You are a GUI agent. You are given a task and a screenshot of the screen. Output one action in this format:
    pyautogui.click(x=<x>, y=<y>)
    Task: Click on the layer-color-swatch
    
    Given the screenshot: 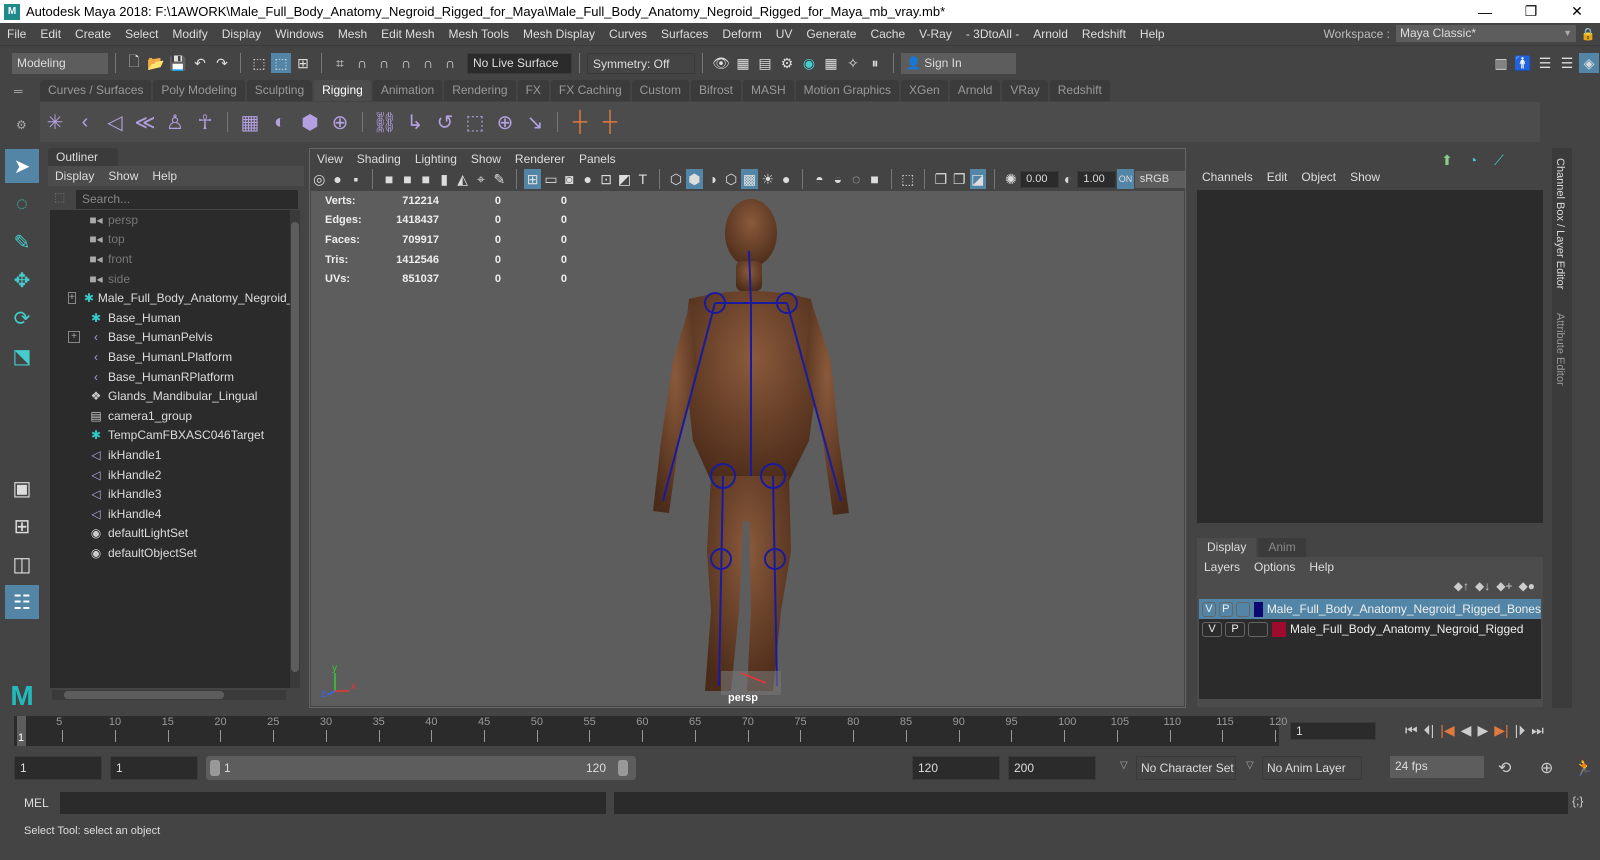 What is the action you would take?
    pyautogui.click(x=1279, y=629)
    